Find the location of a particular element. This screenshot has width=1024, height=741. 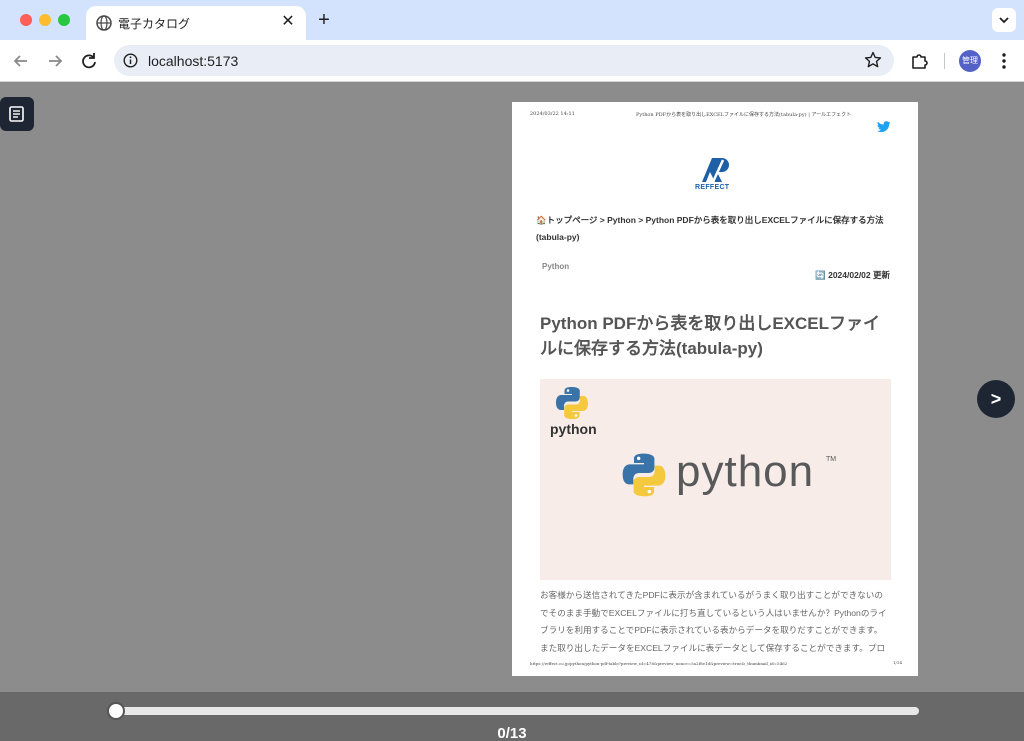

reffect-logo is located at coordinates (715, 170).